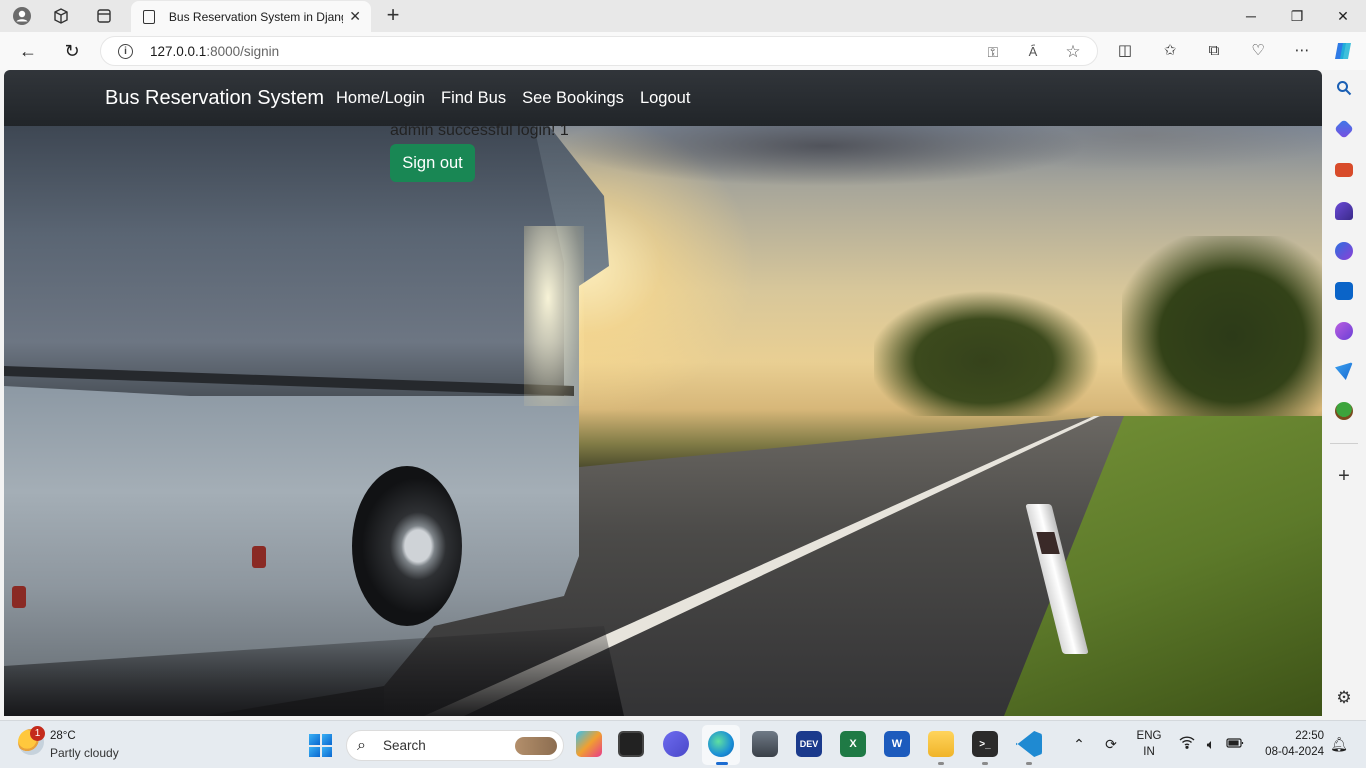  Describe the element at coordinates (554, 316) in the screenshot. I see `sun-glare` at that location.